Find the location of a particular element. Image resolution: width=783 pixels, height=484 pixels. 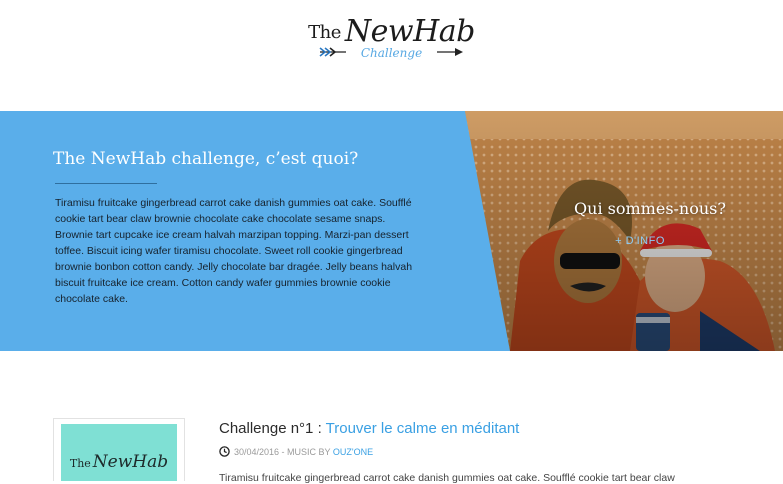

post-meta: 30/04/2016 - MUSIC BY OUZ'ONE is located at coordinates (296, 452).